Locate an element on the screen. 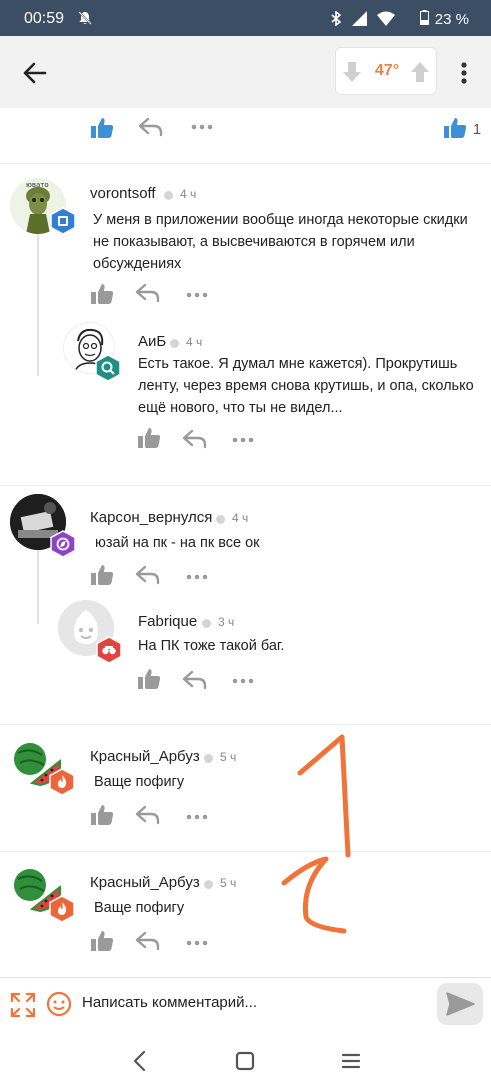  signal-icon is located at coordinates (359, 21).